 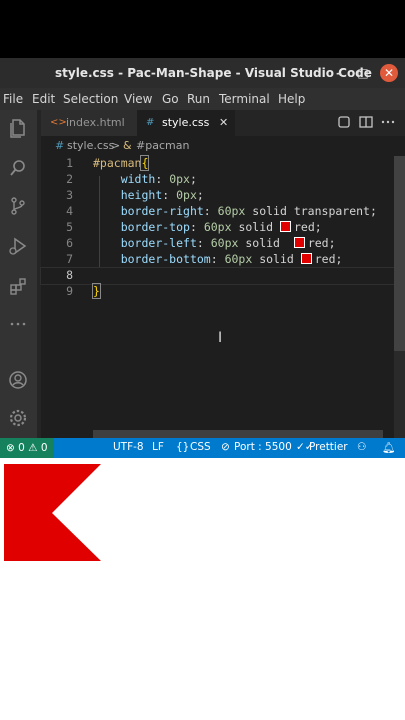 I want to click on language-mode-icon: {}, so click(x=183, y=447).